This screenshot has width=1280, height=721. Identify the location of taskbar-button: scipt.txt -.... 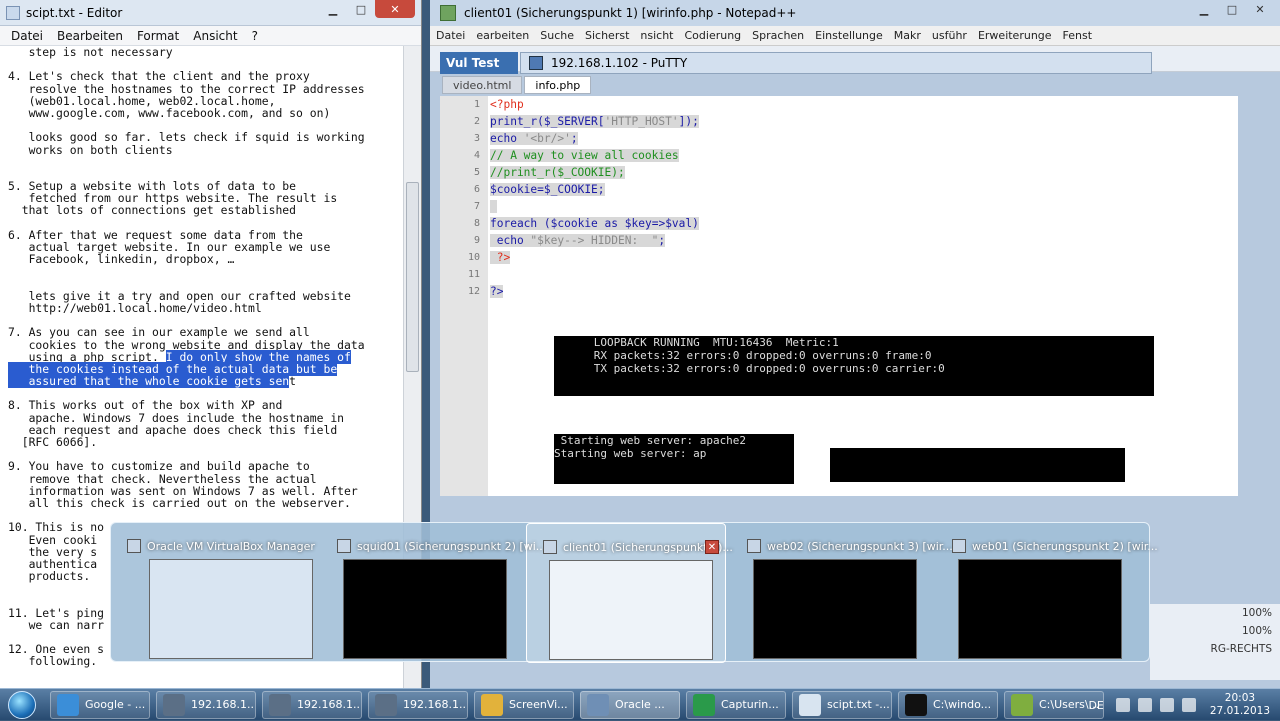
(842, 704).